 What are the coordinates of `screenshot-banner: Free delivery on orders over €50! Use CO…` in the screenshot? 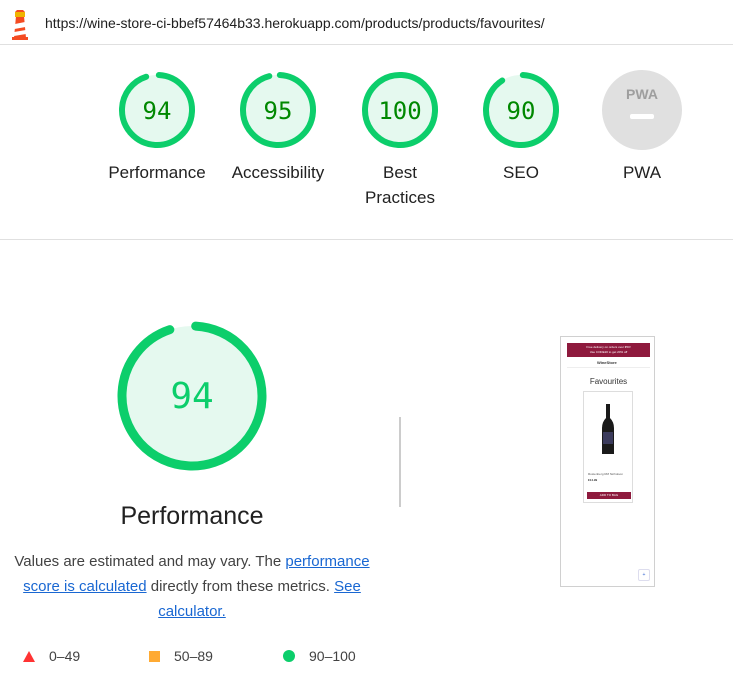 It's located at (608, 350).